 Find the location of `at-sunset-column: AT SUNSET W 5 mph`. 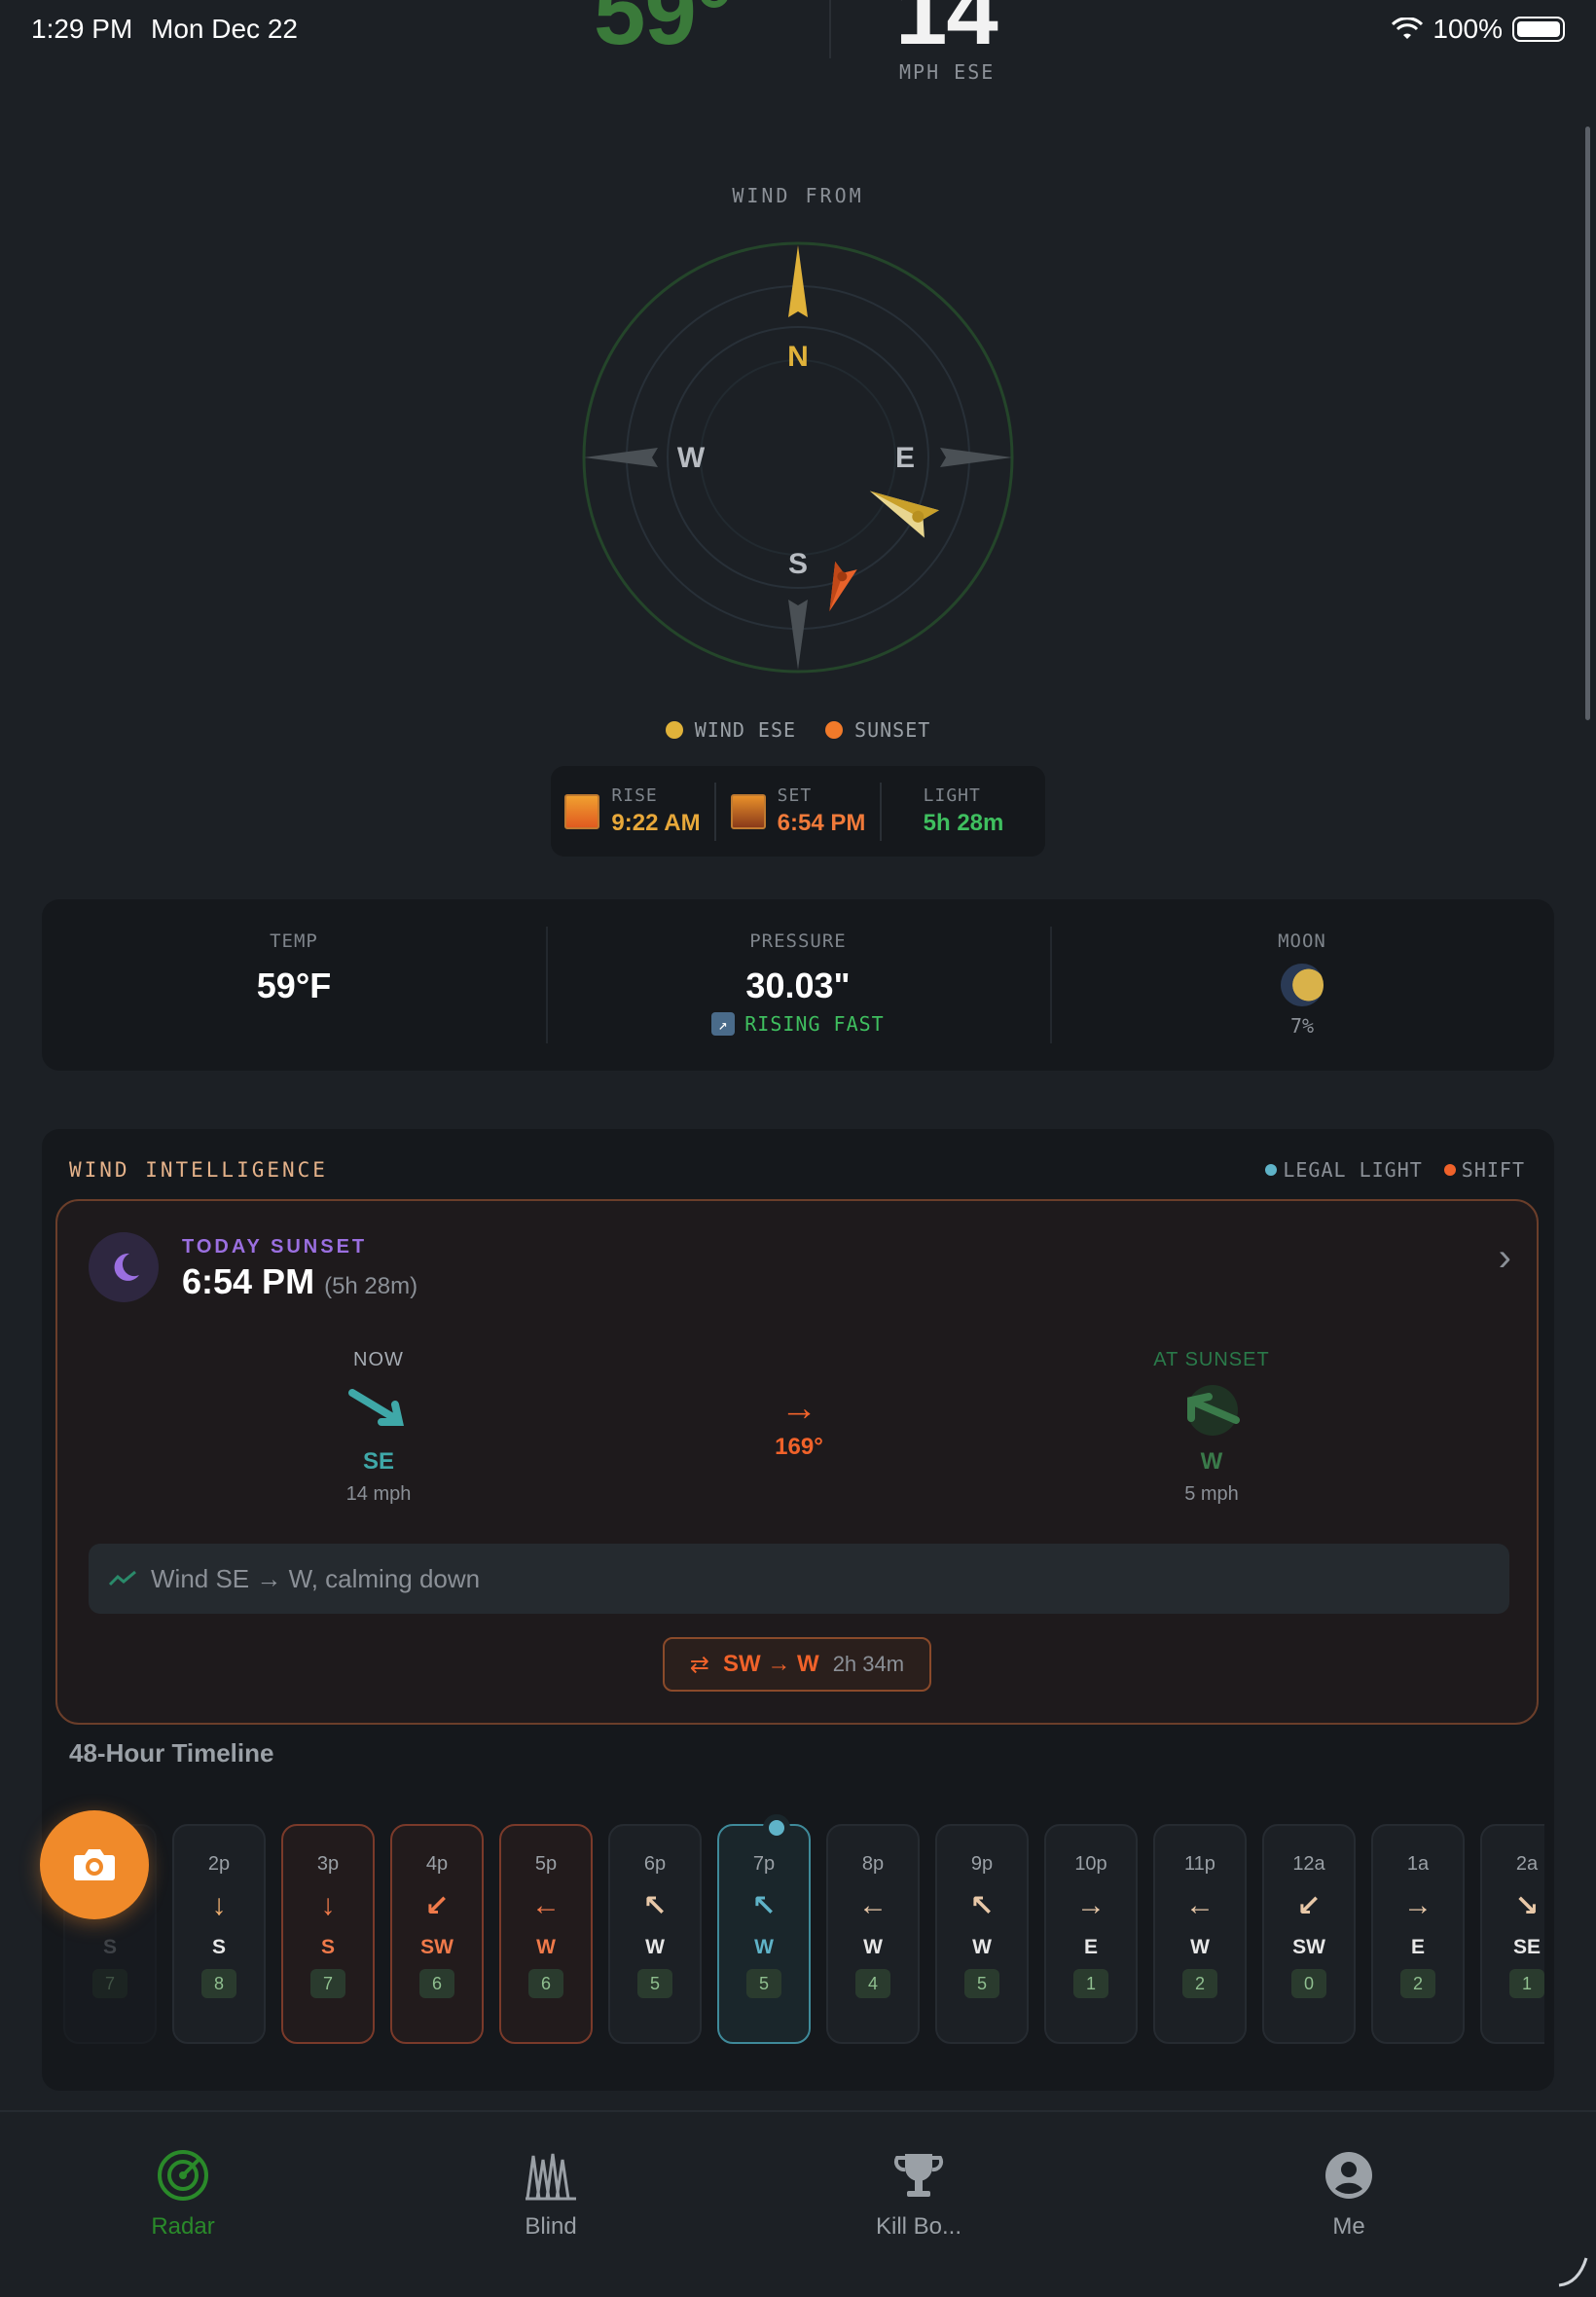

at-sunset-column: AT SUNSET W 5 mph is located at coordinates (1211, 1427).